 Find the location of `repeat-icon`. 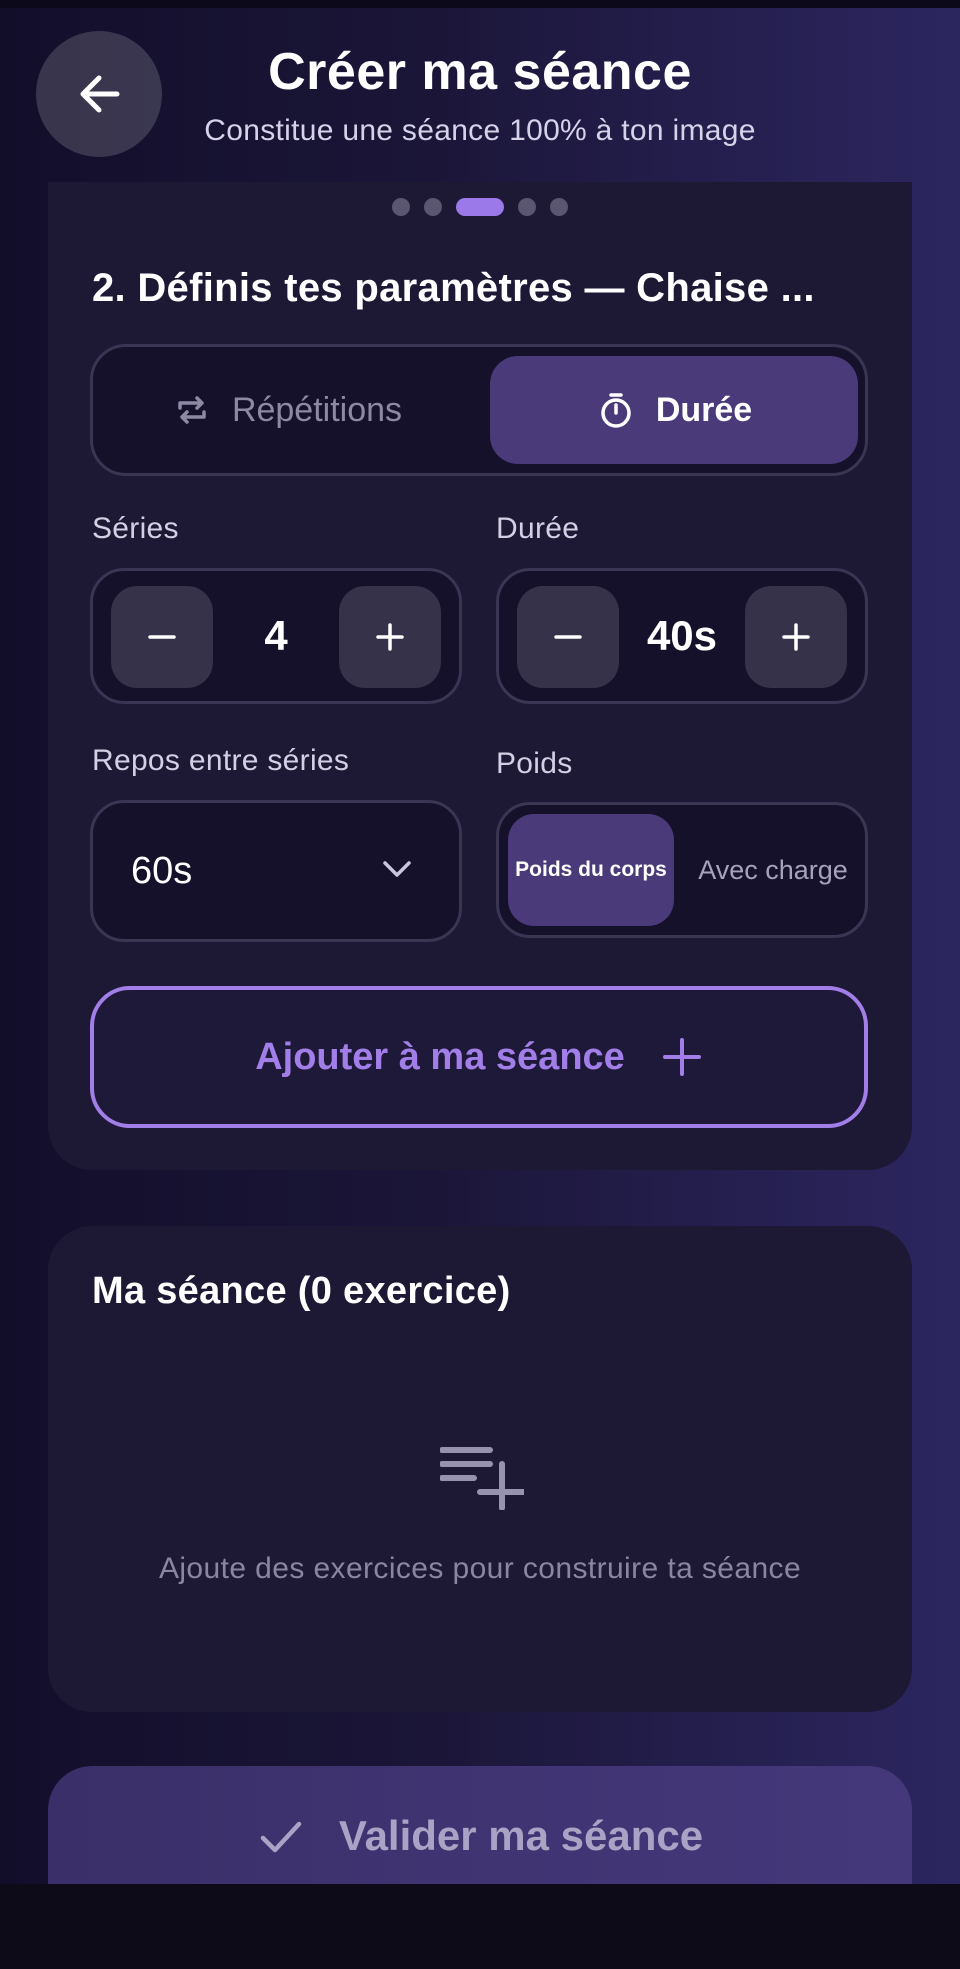

repeat-icon is located at coordinates (192, 410).